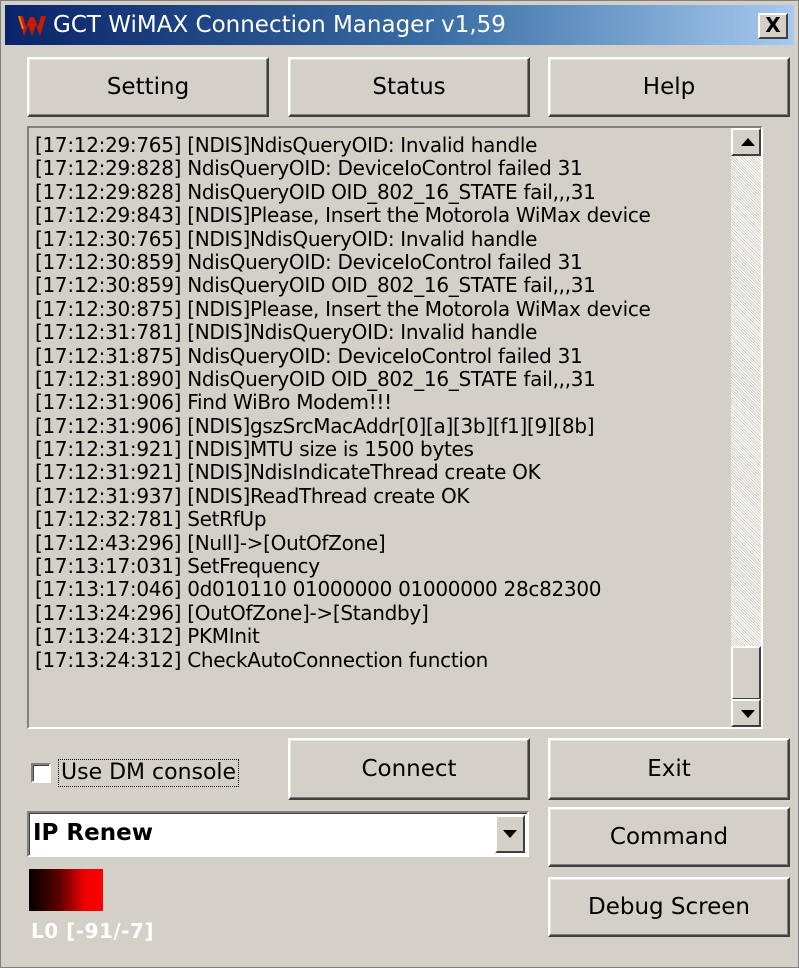 The height and width of the screenshot is (968, 799). Describe the element at coordinates (279, 25) in the screenshot. I see `window-title: GCT WiMAX Connection Manager v1,59` at that location.